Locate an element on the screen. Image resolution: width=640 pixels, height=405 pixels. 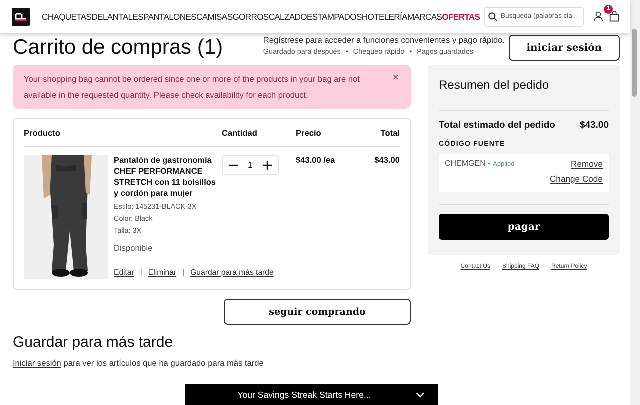
nav-link: PANTALONES is located at coordinates (169, 17).